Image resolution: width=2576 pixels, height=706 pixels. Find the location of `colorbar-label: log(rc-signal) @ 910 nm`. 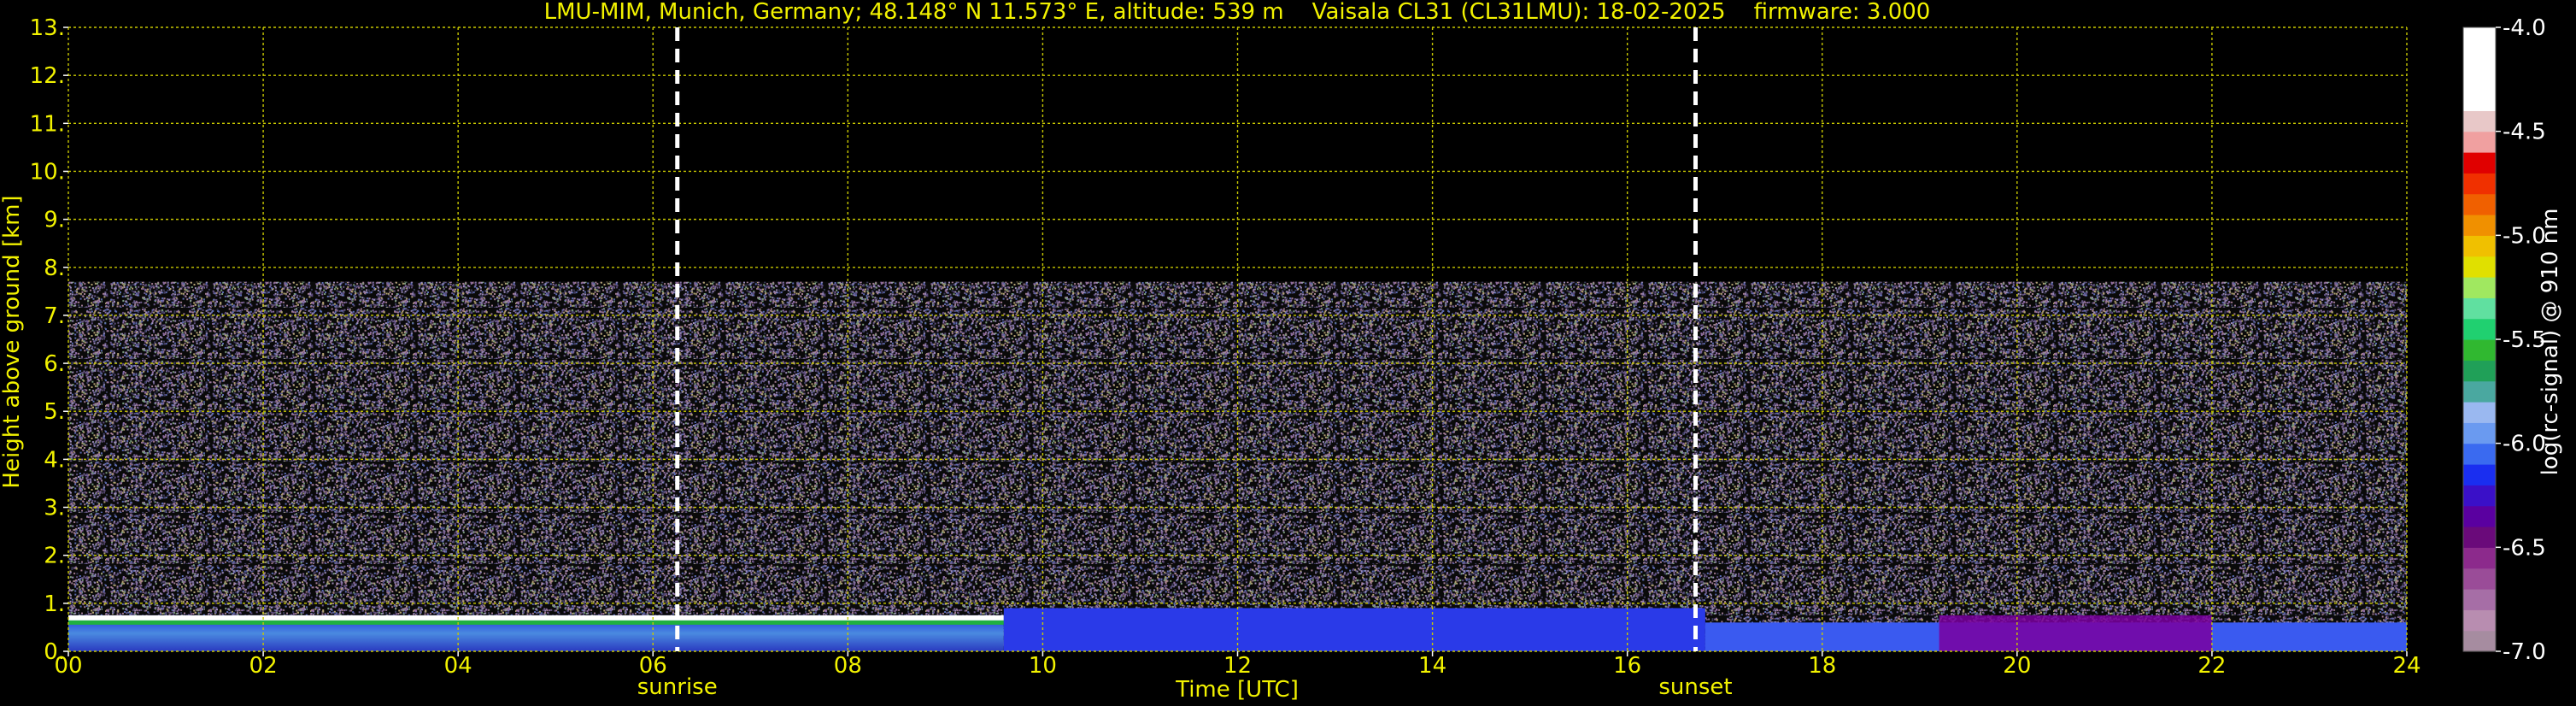

colorbar-label: log(rc-signal) @ 910 nm is located at coordinates (2550, 342).